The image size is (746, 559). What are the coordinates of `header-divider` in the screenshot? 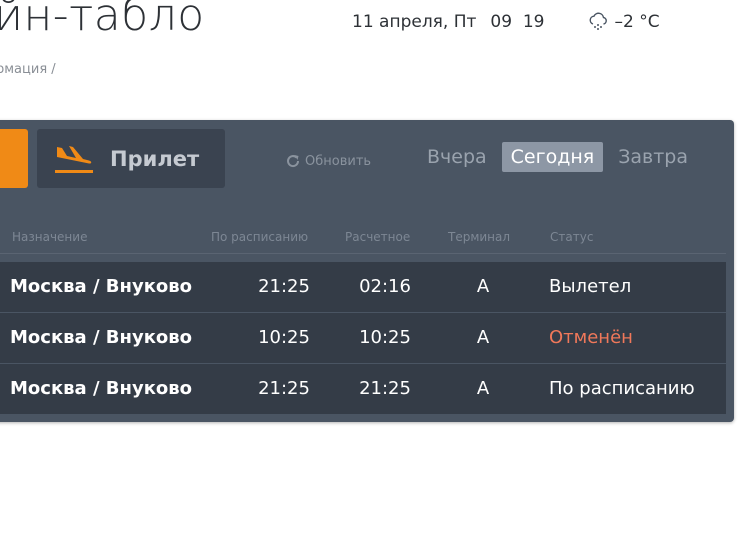 It's located at (363, 253).